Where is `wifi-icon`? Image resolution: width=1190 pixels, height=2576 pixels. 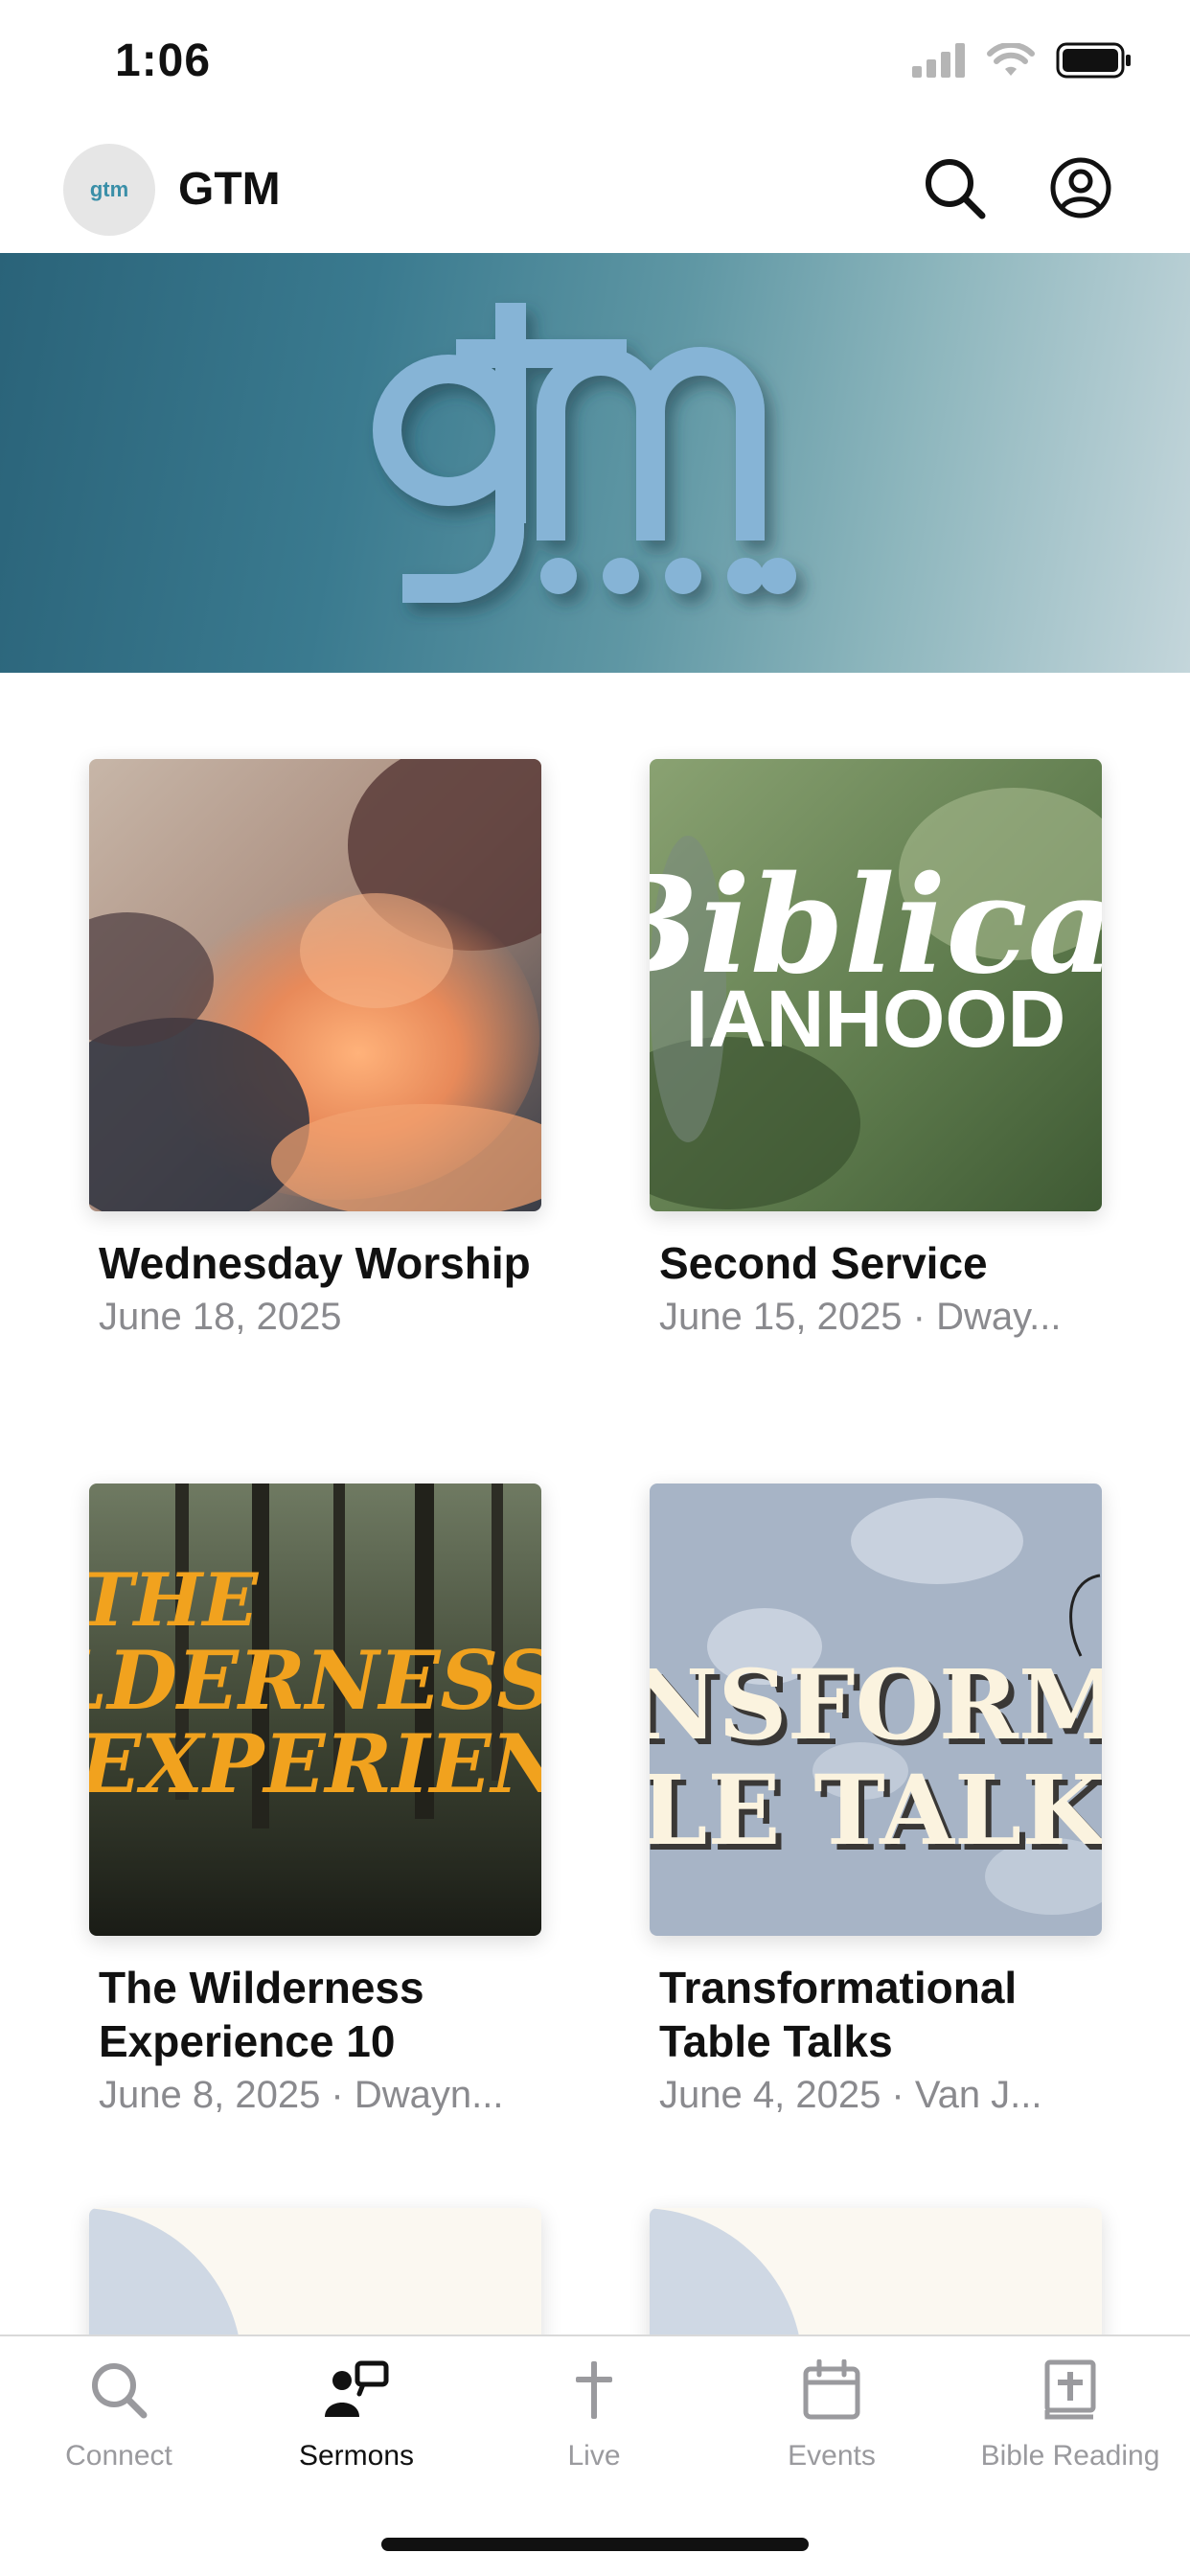 wifi-icon is located at coordinates (1011, 62).